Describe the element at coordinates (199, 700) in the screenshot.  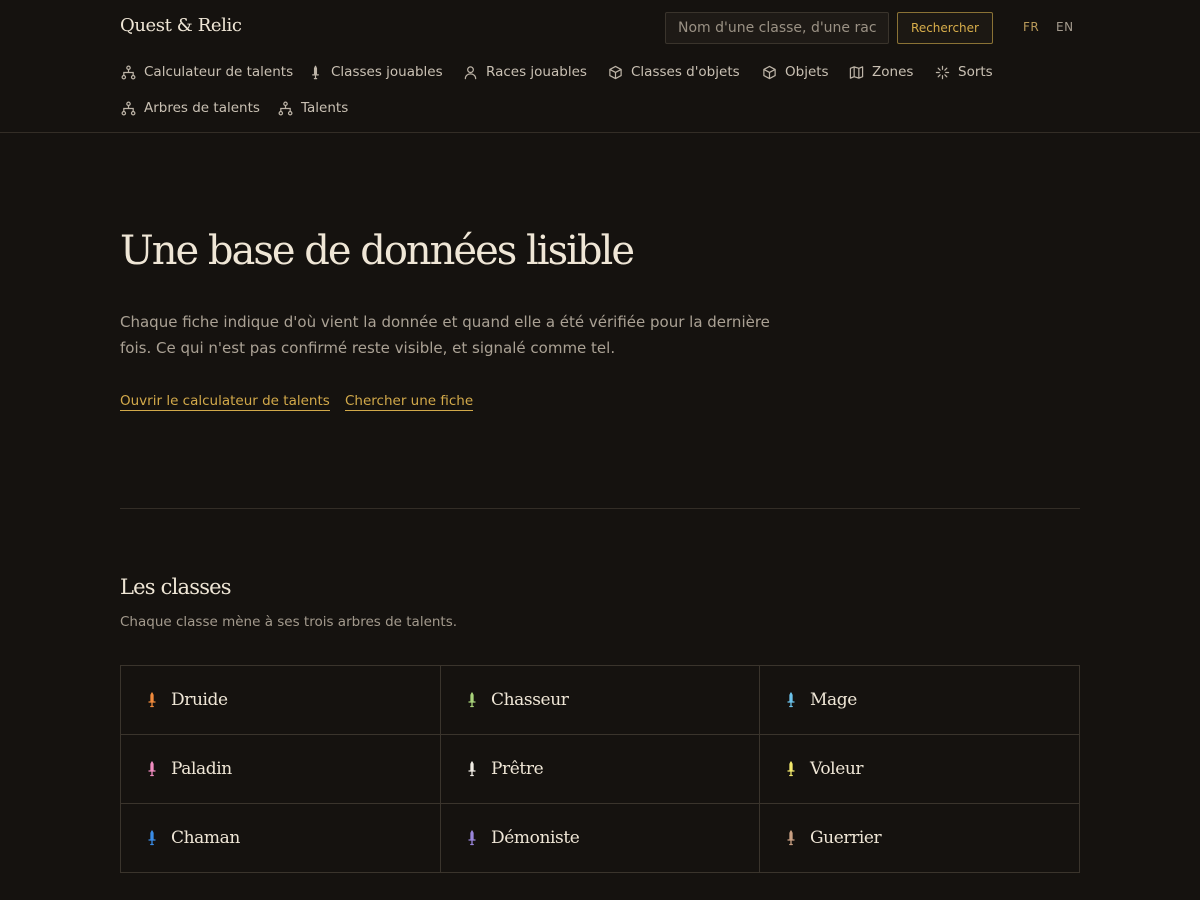
I see `class-name: Druide` at that location.